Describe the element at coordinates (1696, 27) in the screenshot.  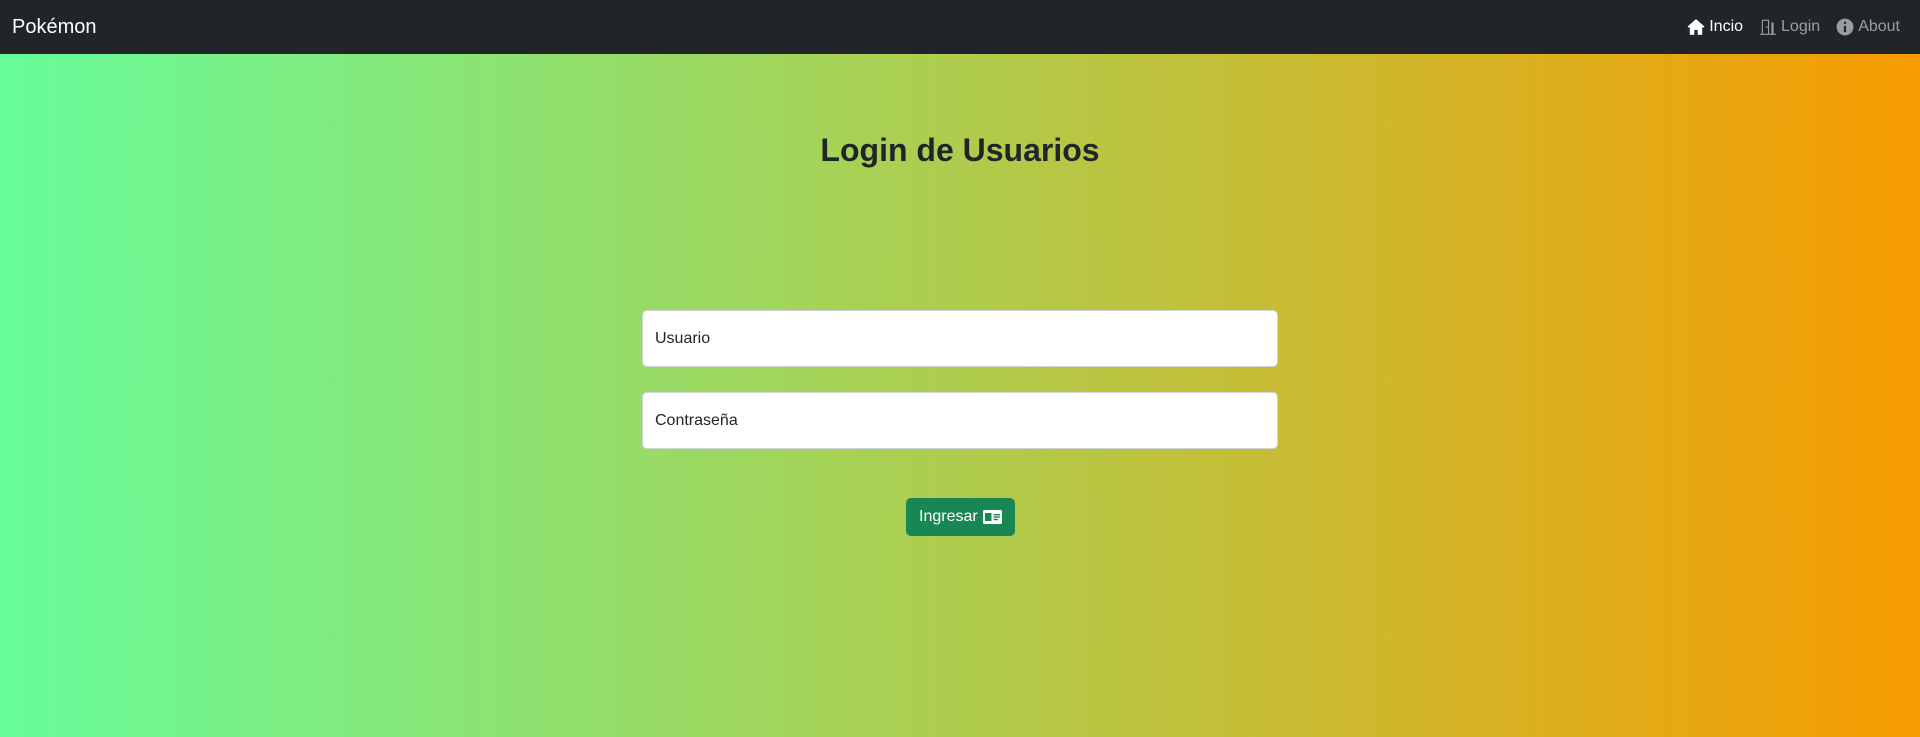
I see `home-icon` at that location.